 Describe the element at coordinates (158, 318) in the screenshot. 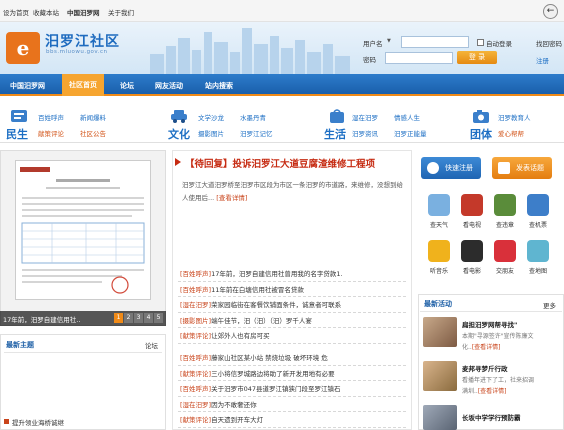

I see `slider-page-5: 5` at that location.